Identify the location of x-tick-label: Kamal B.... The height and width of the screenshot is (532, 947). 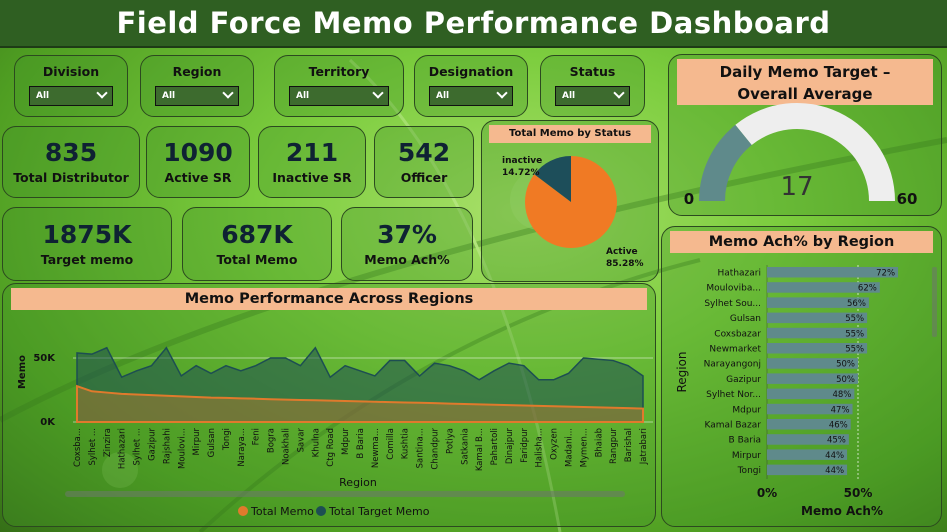
(480, 449).